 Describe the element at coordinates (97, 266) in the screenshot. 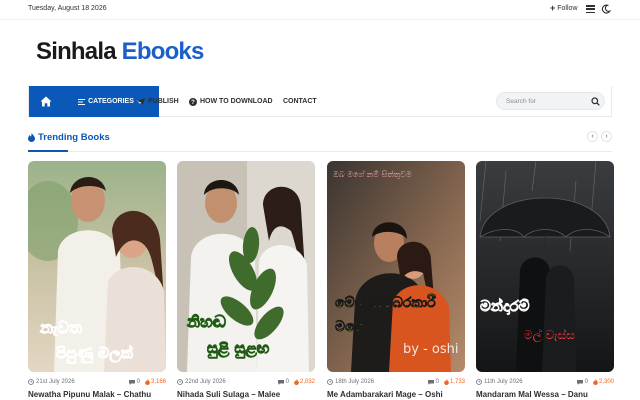

I see `book-cover: නැවත පිපුණු මලක්` at that location.